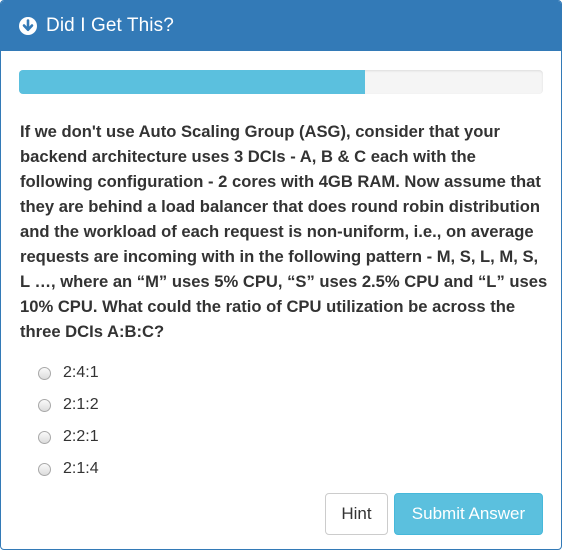 This screenshot has height=550, width=562. What do you see at coordinates (28, 26) in the screenshot?
I see `arrow-circle-down-icon` at bounding box center [28, 26].